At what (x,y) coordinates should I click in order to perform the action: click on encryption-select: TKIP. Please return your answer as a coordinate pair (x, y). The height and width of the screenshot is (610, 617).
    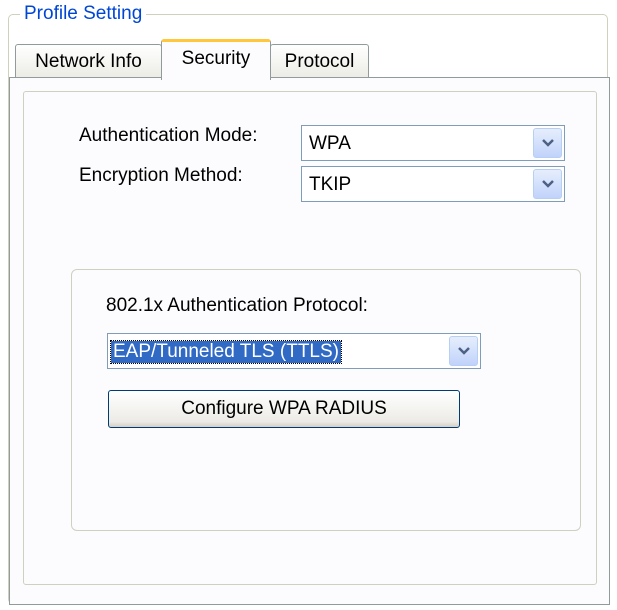
    Looking at the image, I should click on (433, 184).